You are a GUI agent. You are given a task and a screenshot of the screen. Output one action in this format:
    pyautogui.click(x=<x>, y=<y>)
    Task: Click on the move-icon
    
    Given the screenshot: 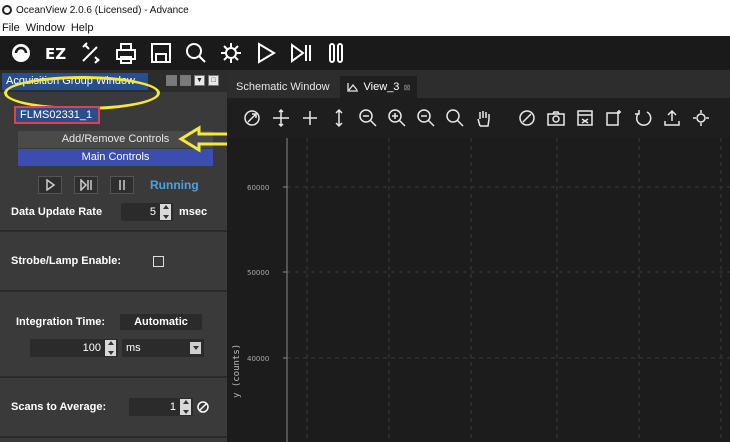 What is the action you would take?
    pyautogui.click(x=310, y=118)
    